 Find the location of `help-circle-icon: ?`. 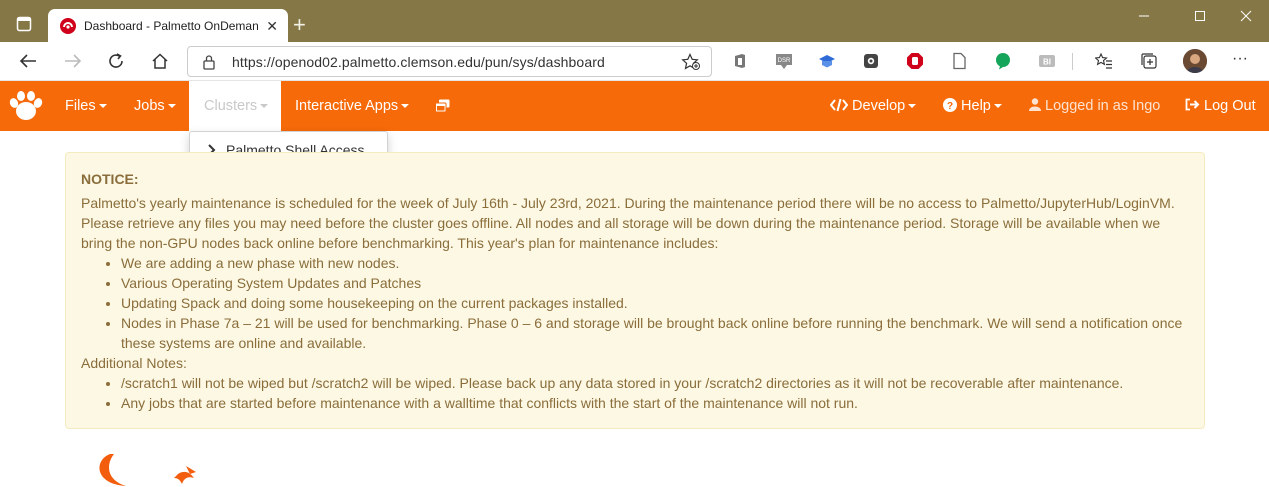

help-circle-icon: ? is located at coordinates (950, 105).